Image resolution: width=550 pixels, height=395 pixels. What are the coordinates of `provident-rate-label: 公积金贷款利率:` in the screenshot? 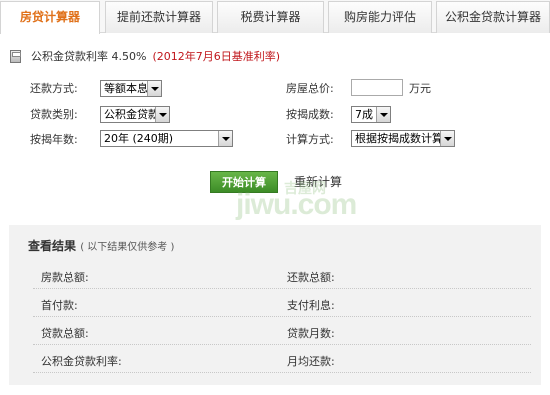 It's located at (81, 361).